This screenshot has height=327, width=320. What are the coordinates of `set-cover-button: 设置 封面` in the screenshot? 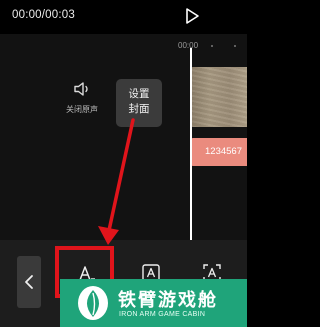 It's located at (139, 103).